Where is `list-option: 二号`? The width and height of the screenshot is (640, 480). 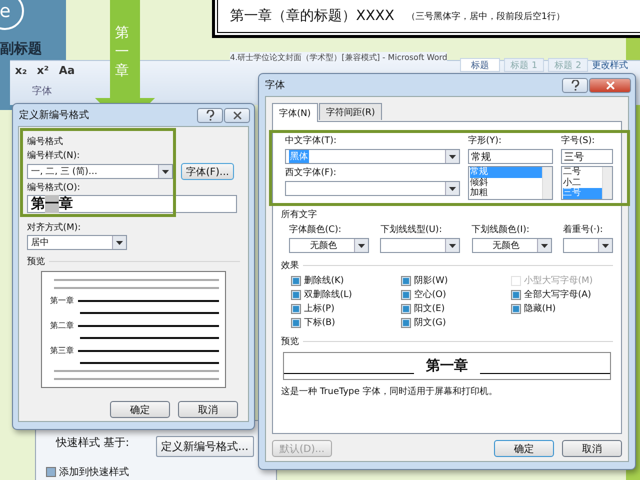 list-option: 二号 is located at coordinates (582, 172).